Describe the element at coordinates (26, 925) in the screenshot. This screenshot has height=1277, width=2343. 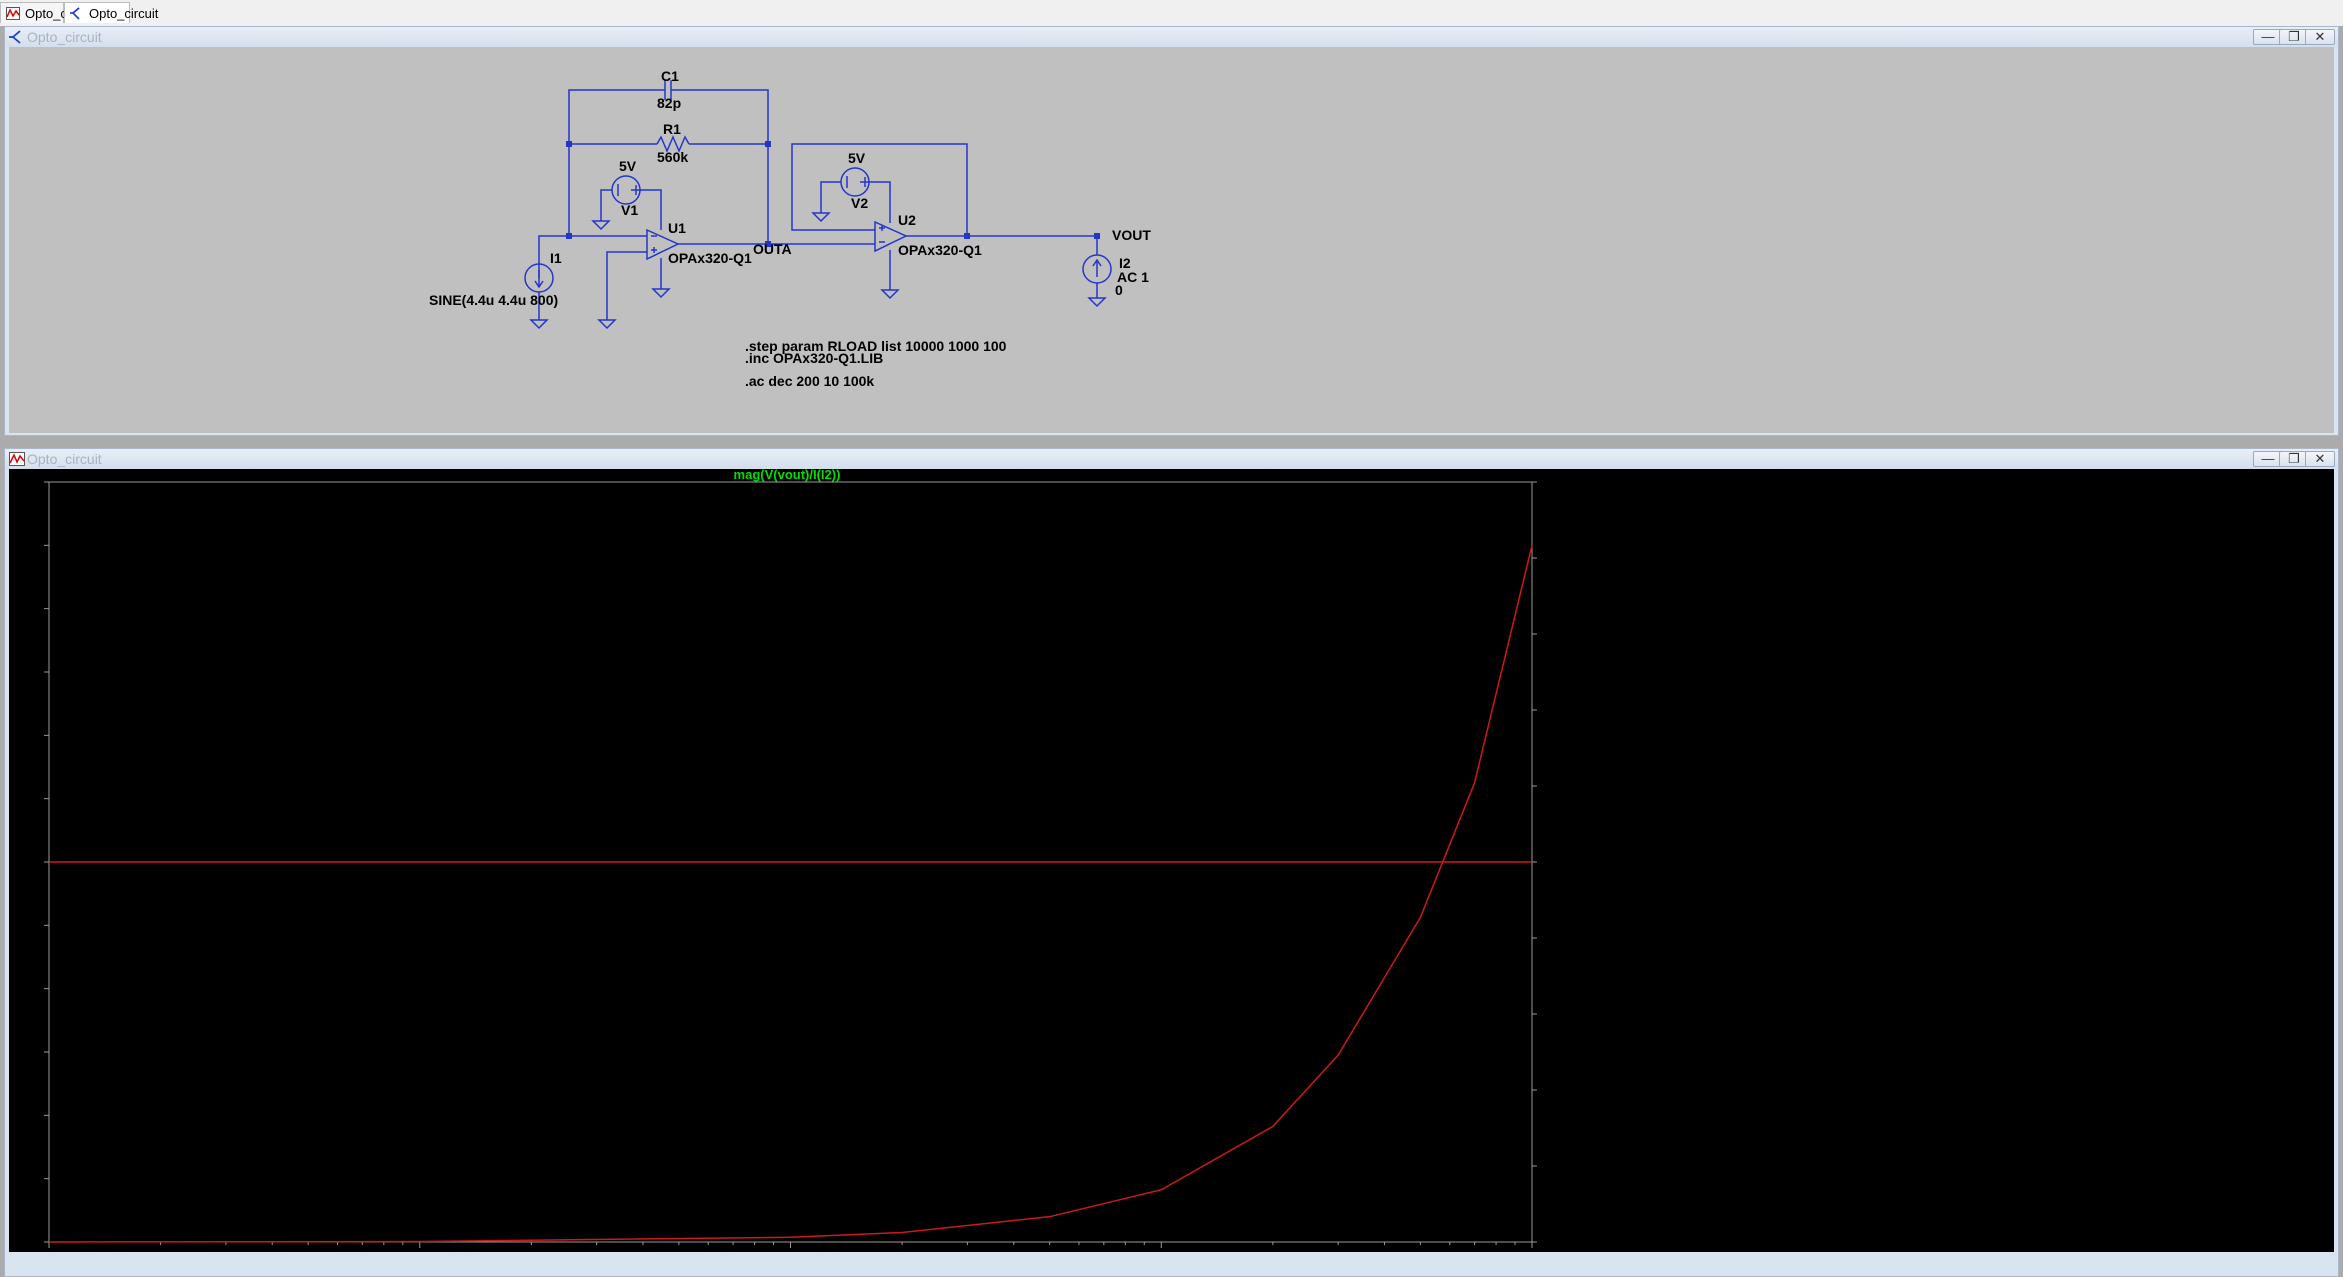
I see `y-left-tick-label: 200mΩ` at that location.